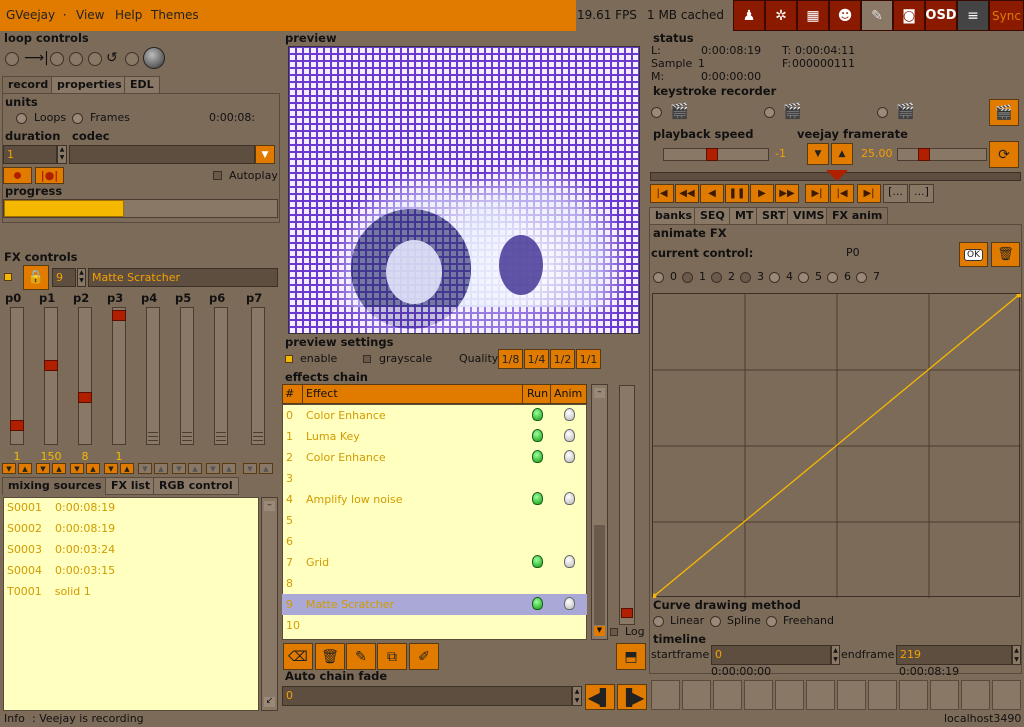 This screenshot has width=1024, height=727. Describe the element at coordinates (842, 193) in the screenshot. I see `prev-frame-button: |◀` at that location.